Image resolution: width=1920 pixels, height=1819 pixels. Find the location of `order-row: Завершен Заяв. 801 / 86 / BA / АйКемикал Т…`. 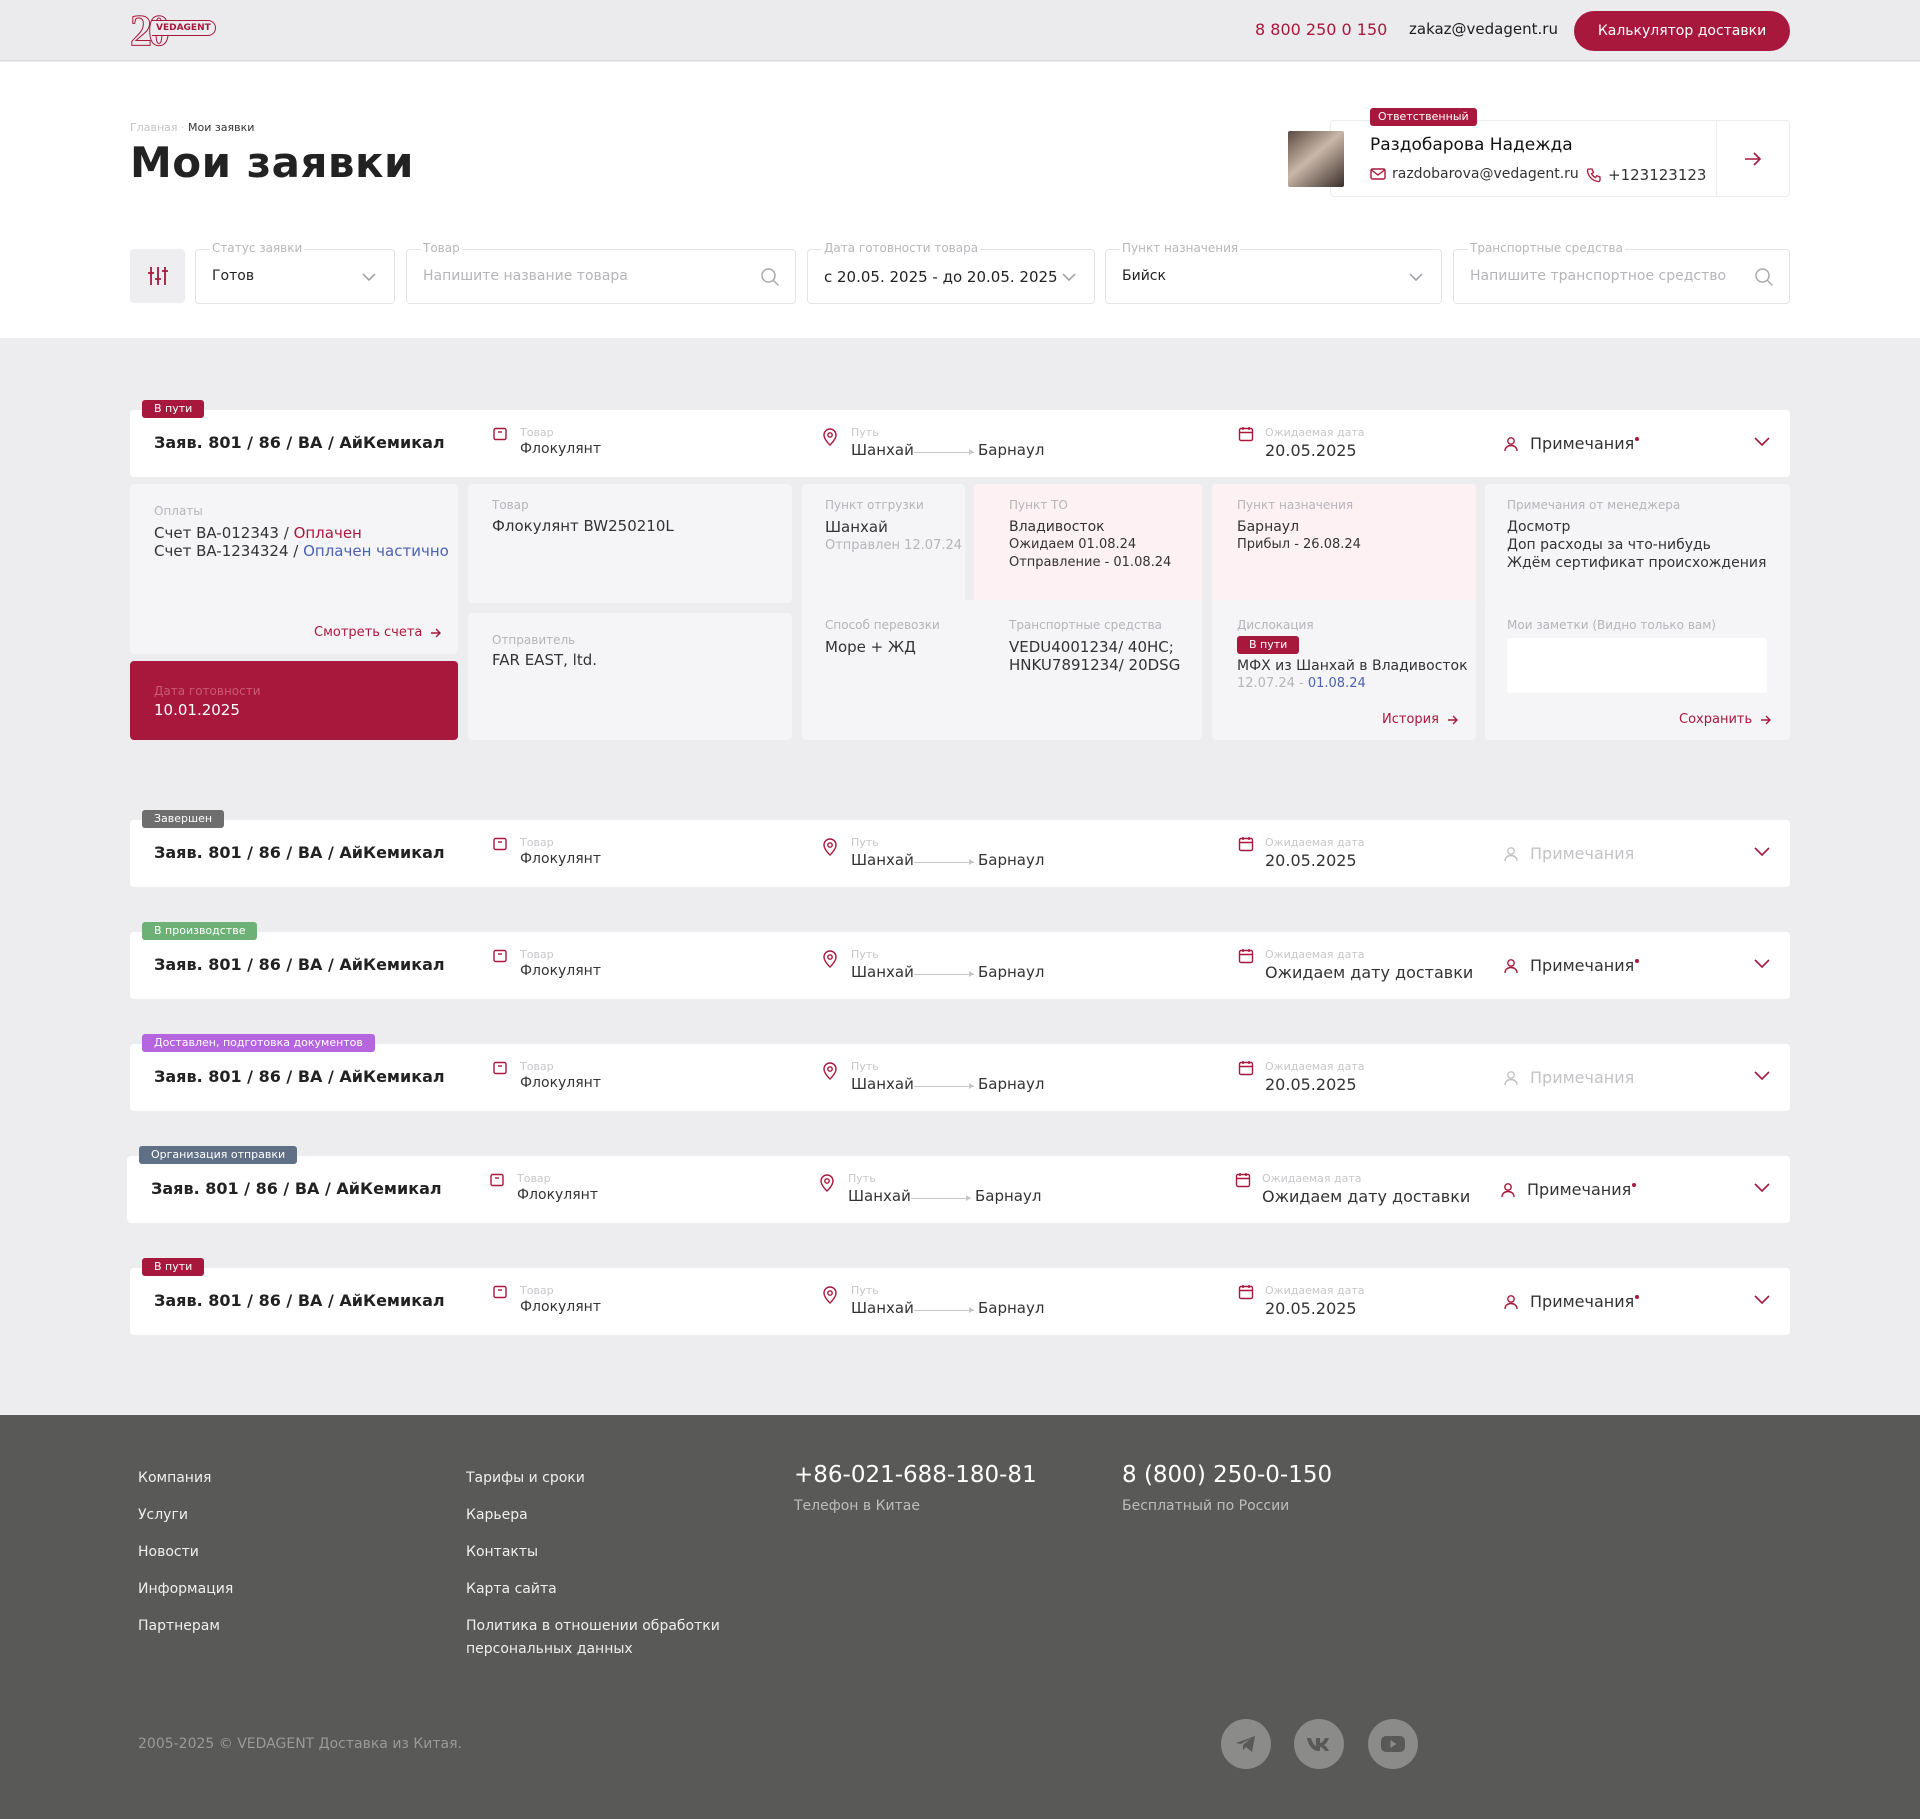

order-row: Завершен Заяв. 801 / 86 / BA / АйКемикал Т… is located at coordinates (960, 848).